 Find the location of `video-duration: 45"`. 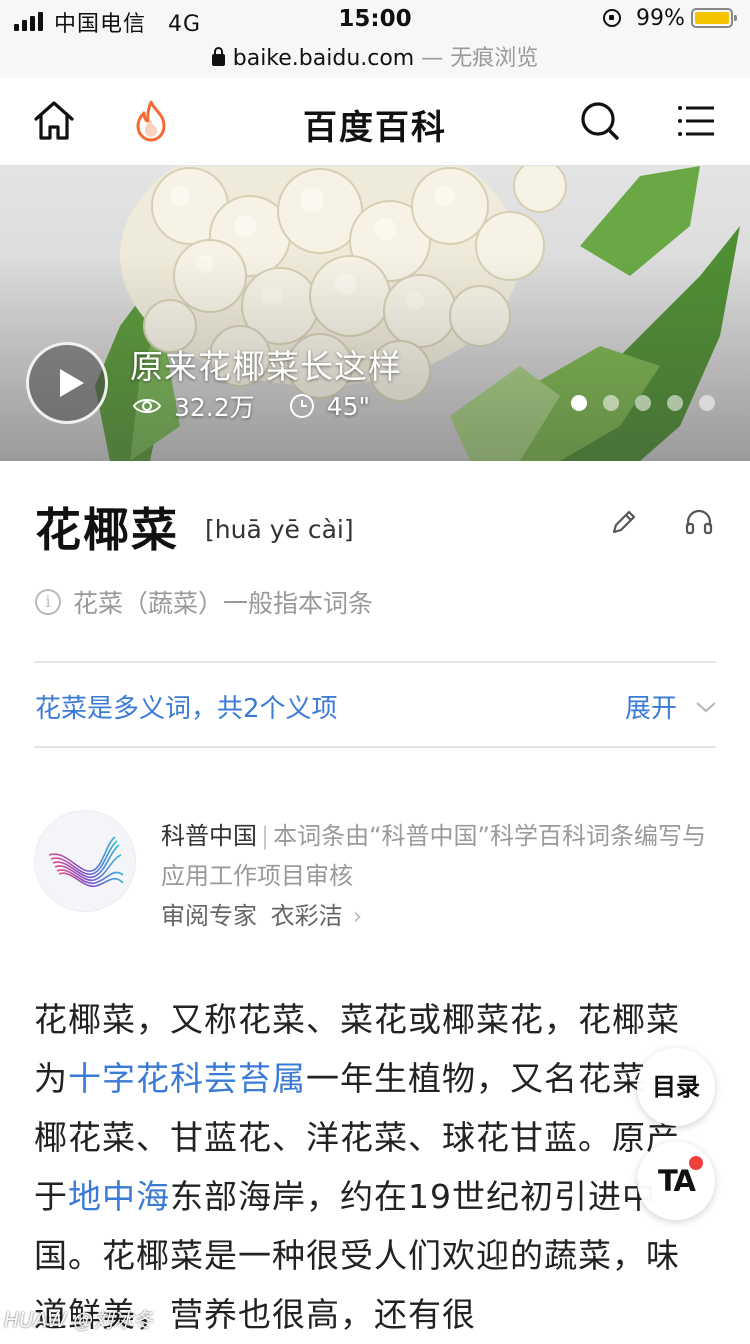

video-duration: 45" is located at coordinates (348, 406).